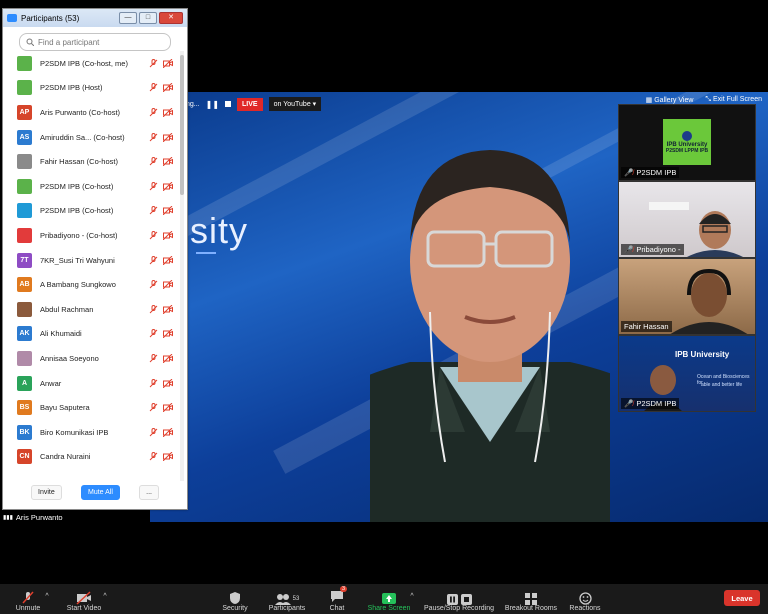  What do you see at coordinates (295, 104) in the screenshot?
I see `youtube-stream-dropdown: on YouTube ▾` at bounding box center [295, 104].